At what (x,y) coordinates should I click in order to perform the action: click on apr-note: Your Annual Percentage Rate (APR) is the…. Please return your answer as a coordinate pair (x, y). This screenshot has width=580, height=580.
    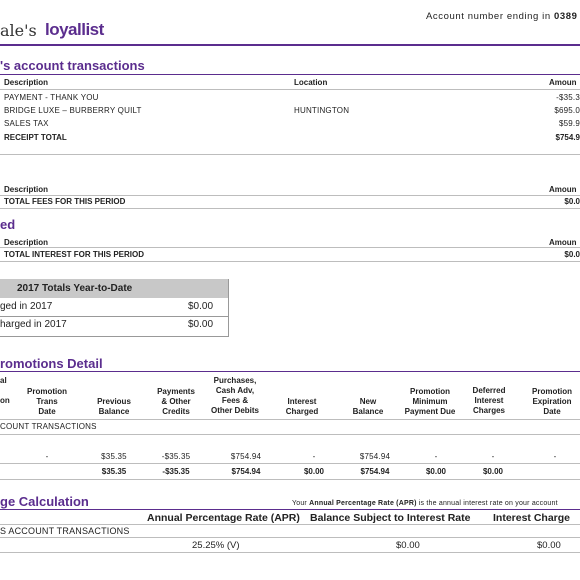
    Looking at the image, I should click on (425, 503).